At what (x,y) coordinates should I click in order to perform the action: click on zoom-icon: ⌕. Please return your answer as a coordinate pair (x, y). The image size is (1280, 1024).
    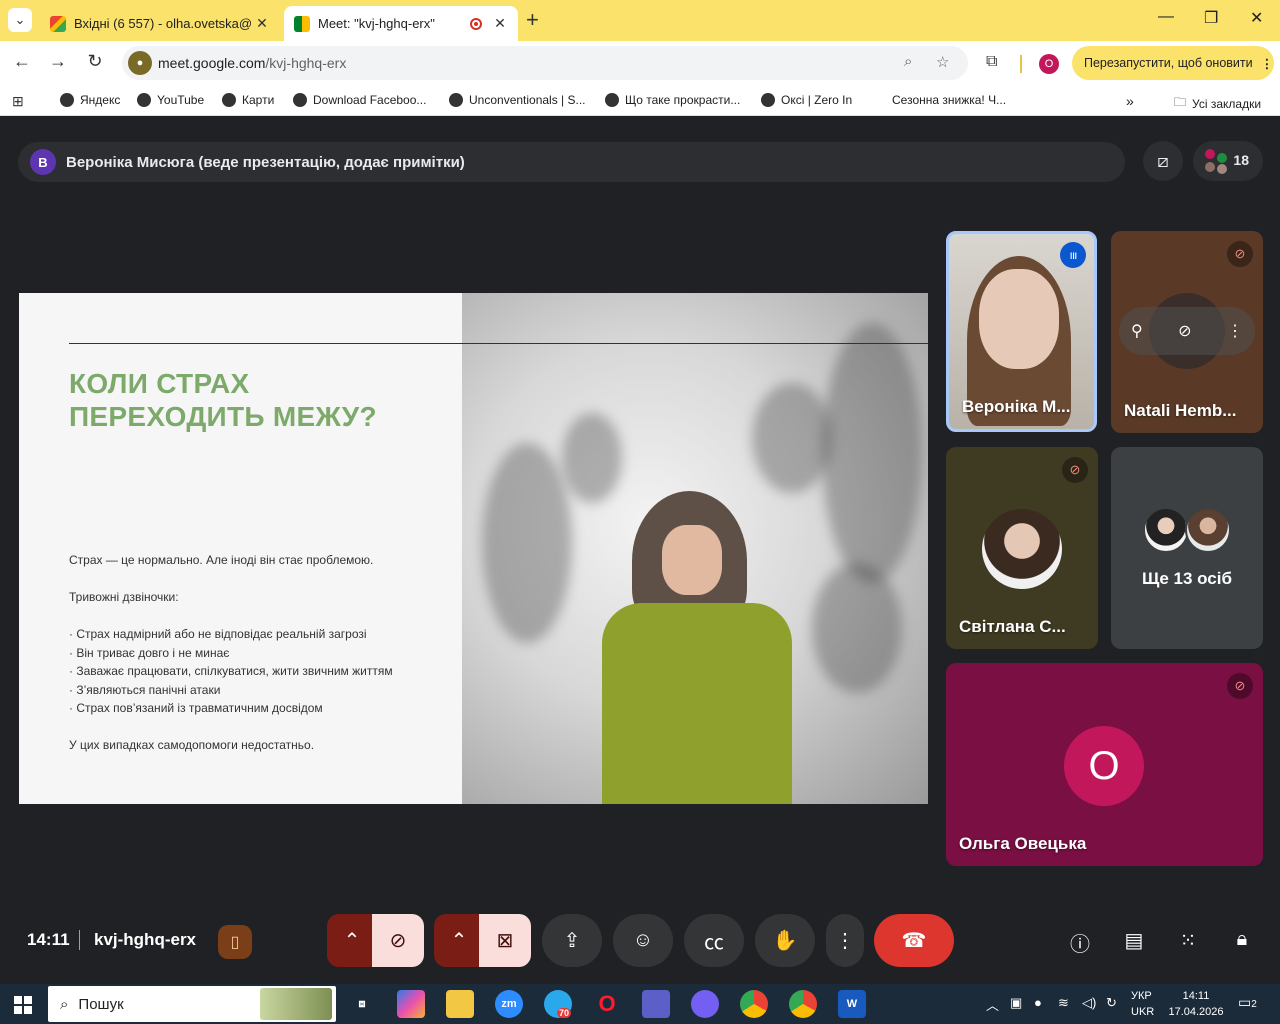
    Looking at the image, I should click on (908, 61).